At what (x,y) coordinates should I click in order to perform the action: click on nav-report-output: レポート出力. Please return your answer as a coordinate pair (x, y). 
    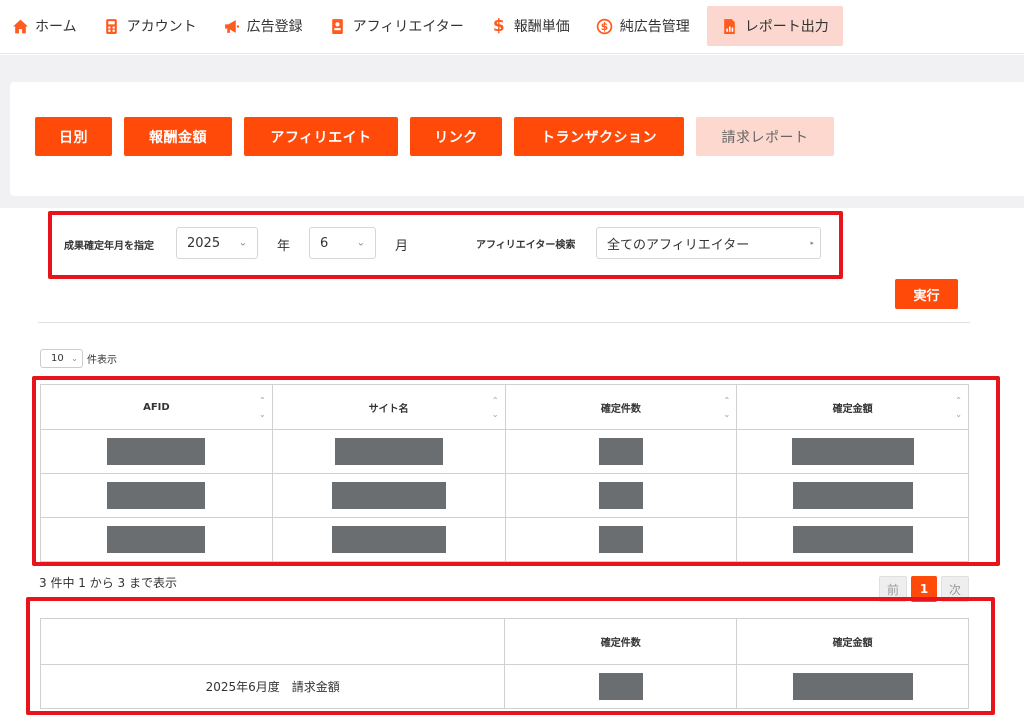
    Looking at the image, I should click on (774, 26).